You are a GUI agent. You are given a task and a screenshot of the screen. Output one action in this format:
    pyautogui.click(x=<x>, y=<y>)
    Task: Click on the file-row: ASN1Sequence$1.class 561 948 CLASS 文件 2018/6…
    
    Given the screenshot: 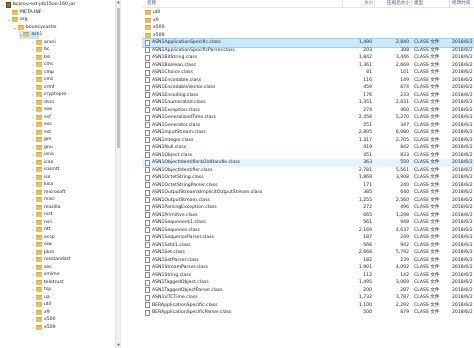 What is the action you would take?
    pyautogui.click(x=308, y=223)
    